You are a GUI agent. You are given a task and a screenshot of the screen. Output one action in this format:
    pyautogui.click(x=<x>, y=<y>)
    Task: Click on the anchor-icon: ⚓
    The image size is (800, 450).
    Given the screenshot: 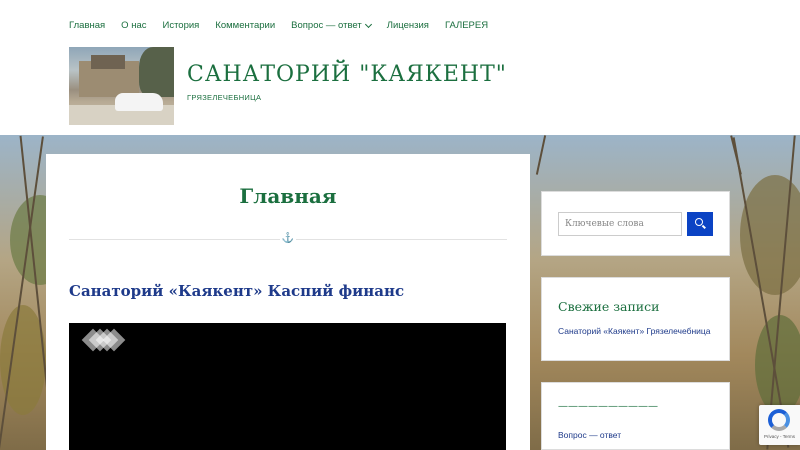 What is the action you would take?
    pyautogui.click(x=288, y=239)
    